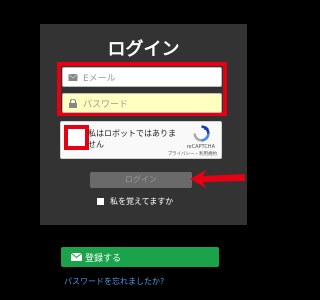 Image resolution: width=320 pixels, height=300 pixels. I want to click on recaptcha-logo-icon, so click(201, 133).